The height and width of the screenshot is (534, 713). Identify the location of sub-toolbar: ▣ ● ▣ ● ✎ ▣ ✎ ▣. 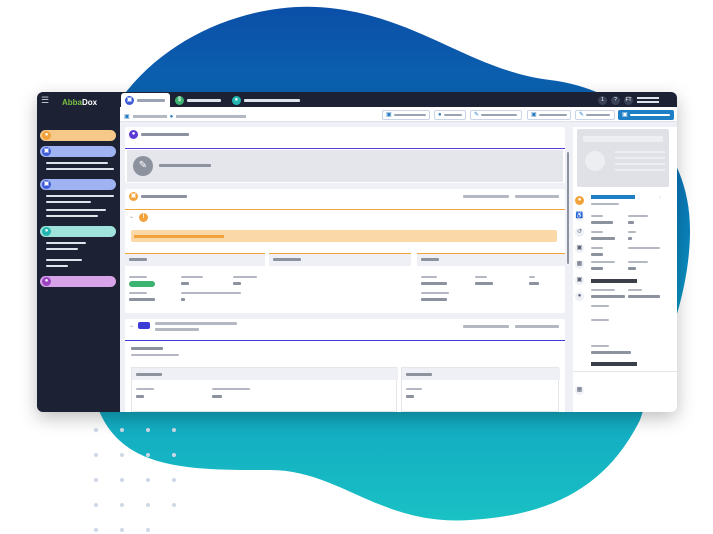
(398, 114).